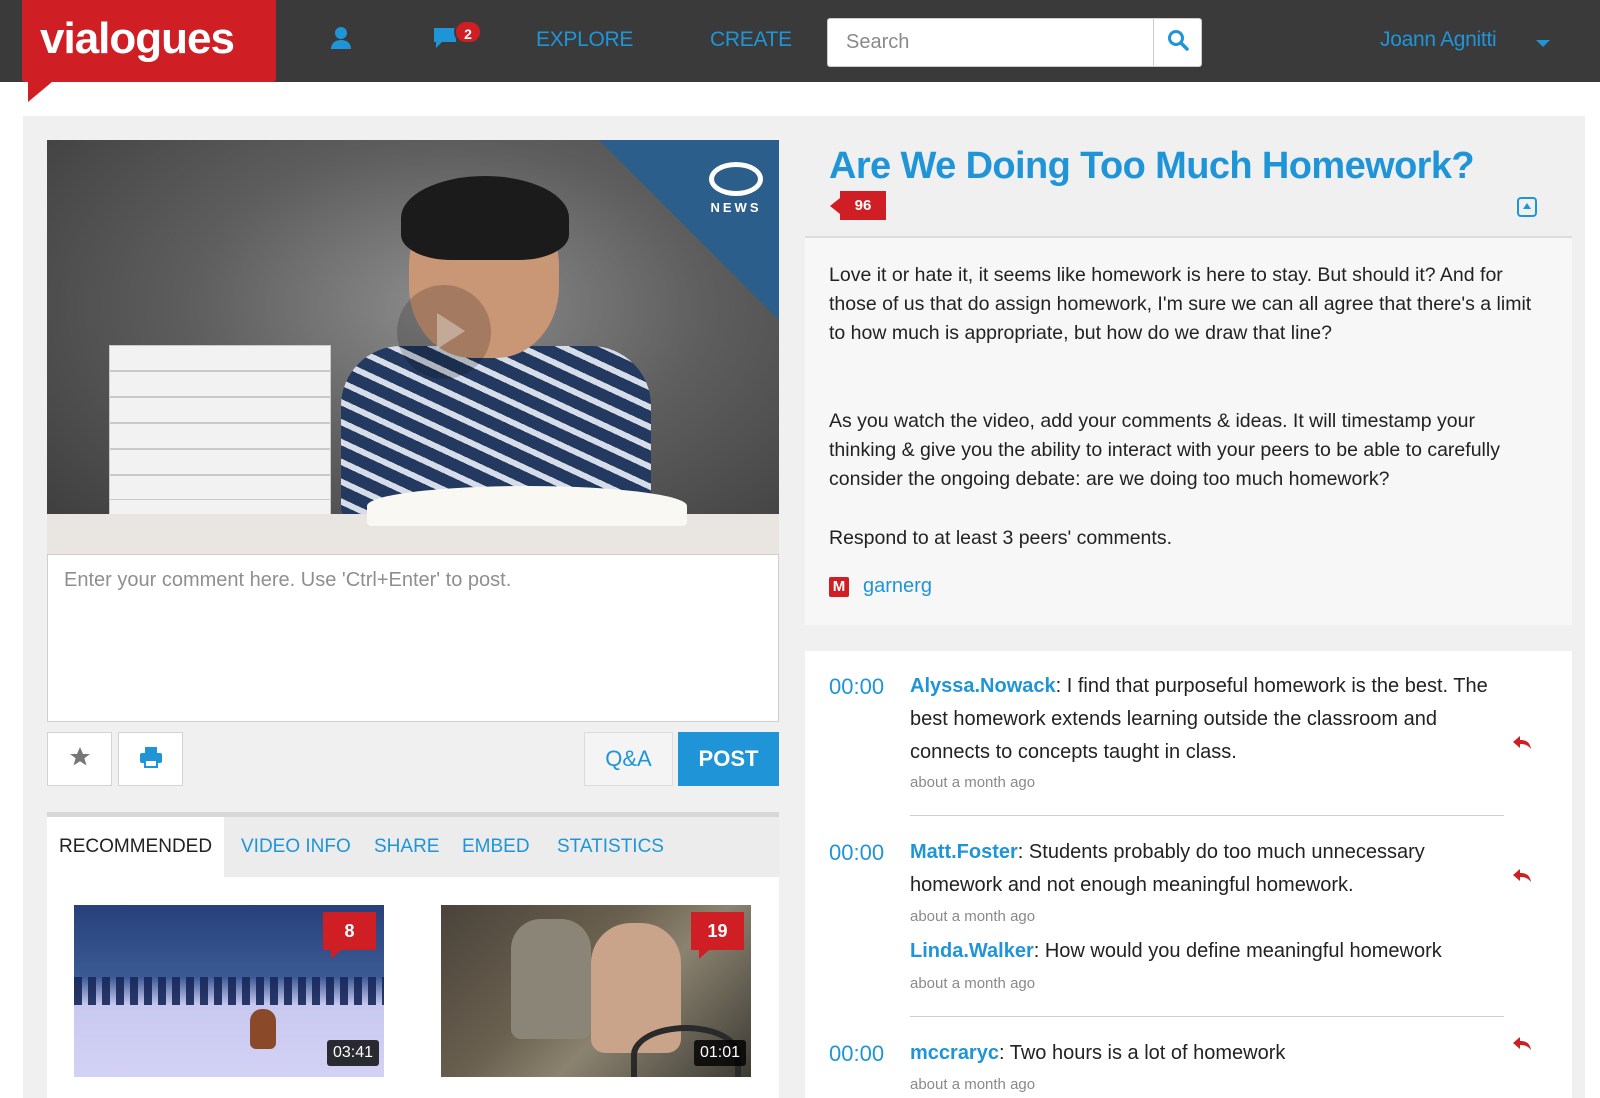  I want to click on recommended-video-duration: 03:41, so click(353, 1053).